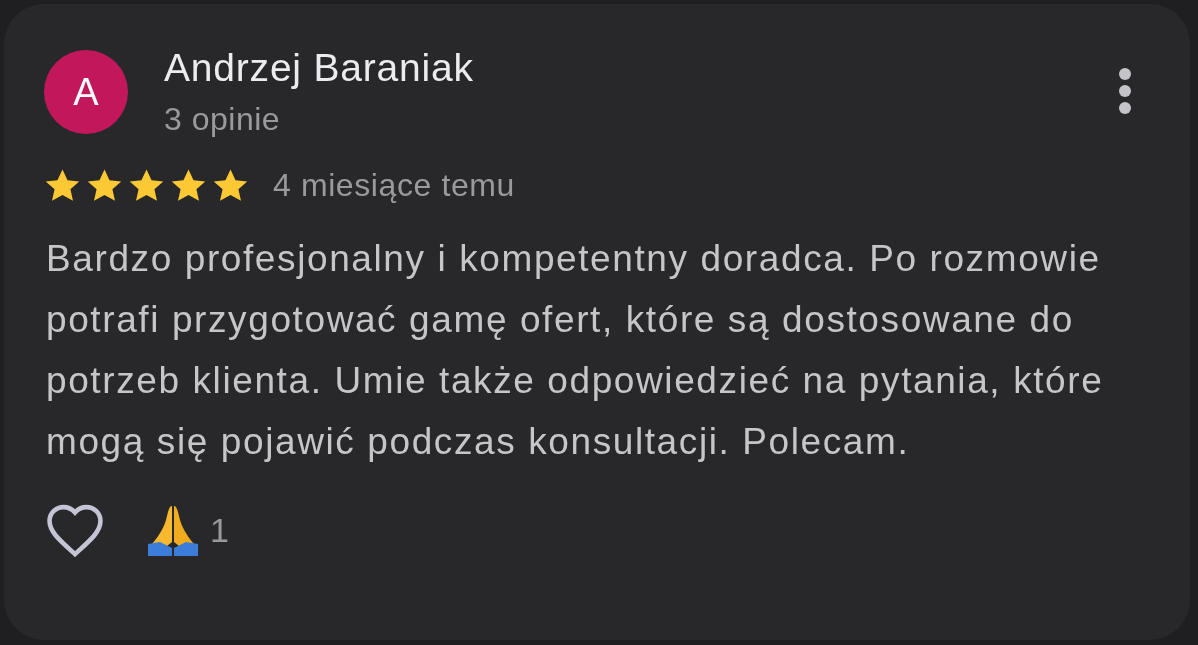 The height and width of the screenshot is (645, 1198). I want to click on heart-icon, so click(75, 530).